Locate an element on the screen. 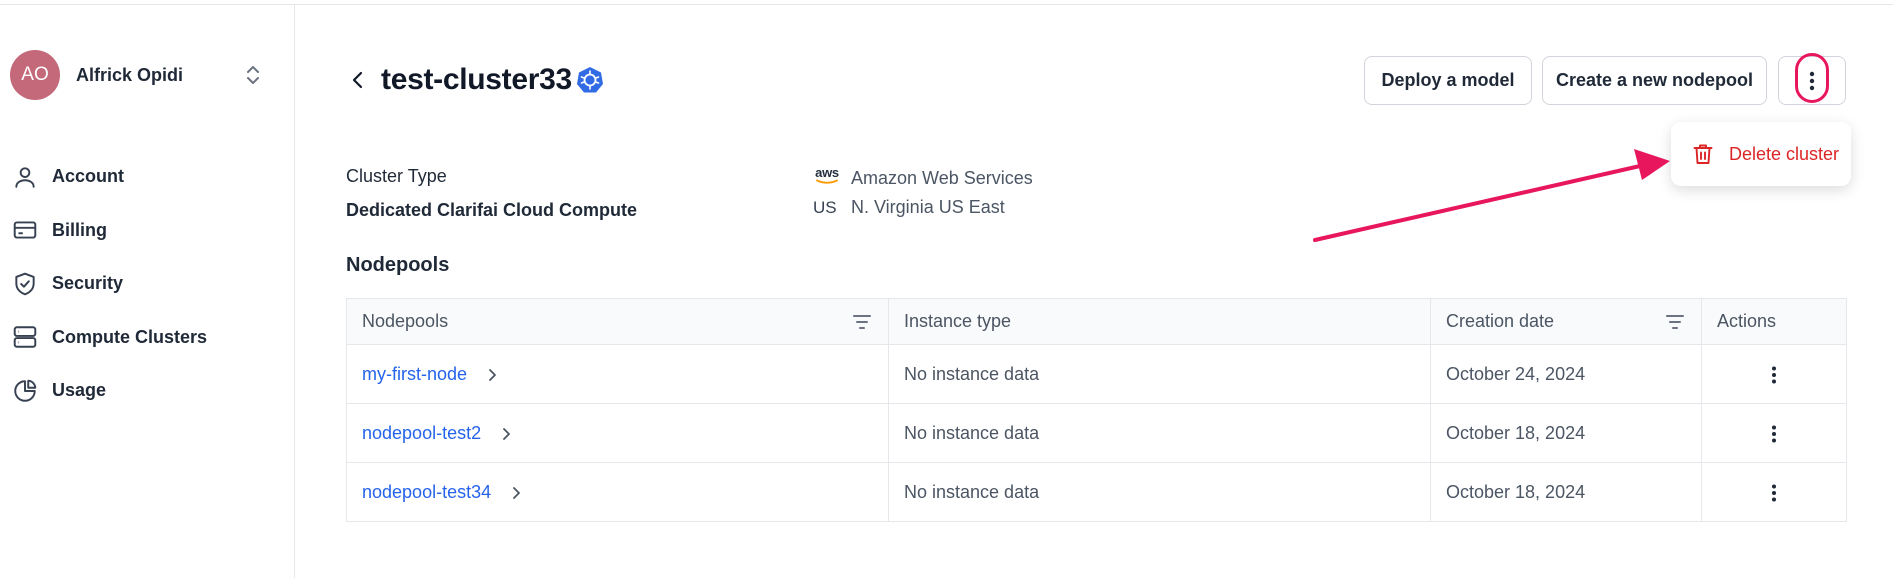  avatar: AO is located at coordinates (35, 75).